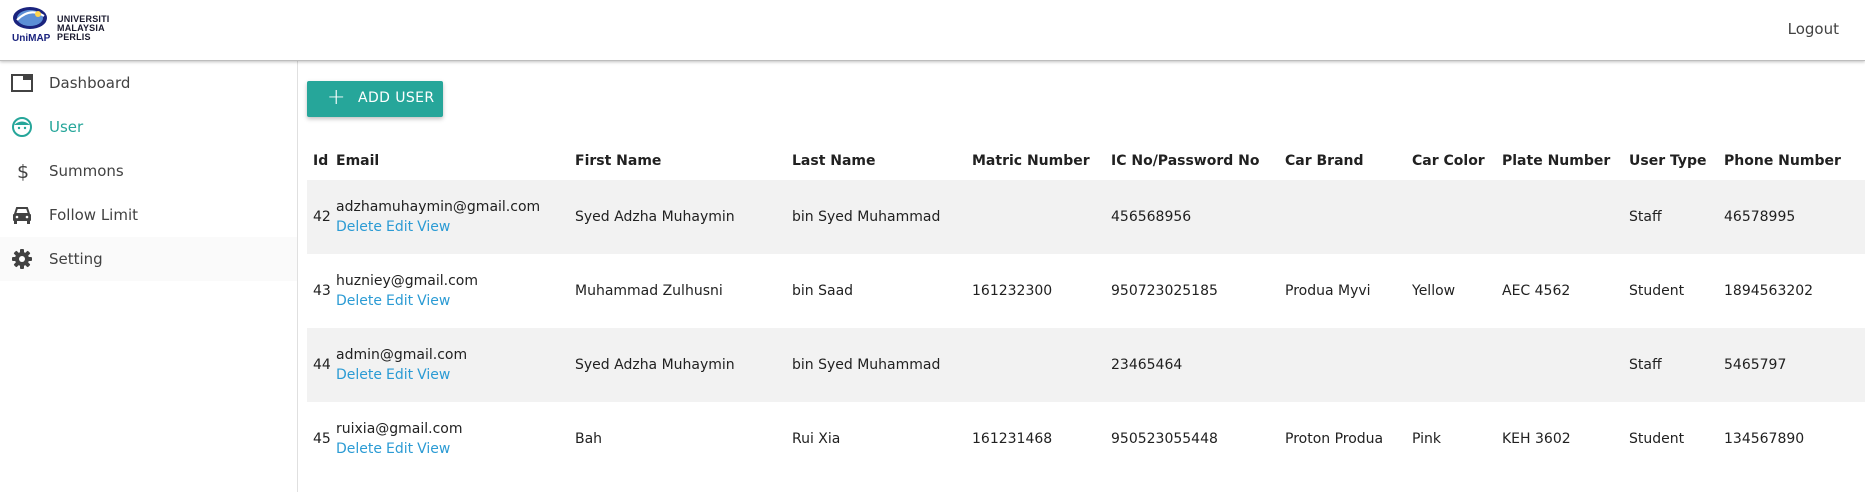 The image size is (1865, 492). I want to click on column-header-car-brand: Car Brand, so click(1348, 161).